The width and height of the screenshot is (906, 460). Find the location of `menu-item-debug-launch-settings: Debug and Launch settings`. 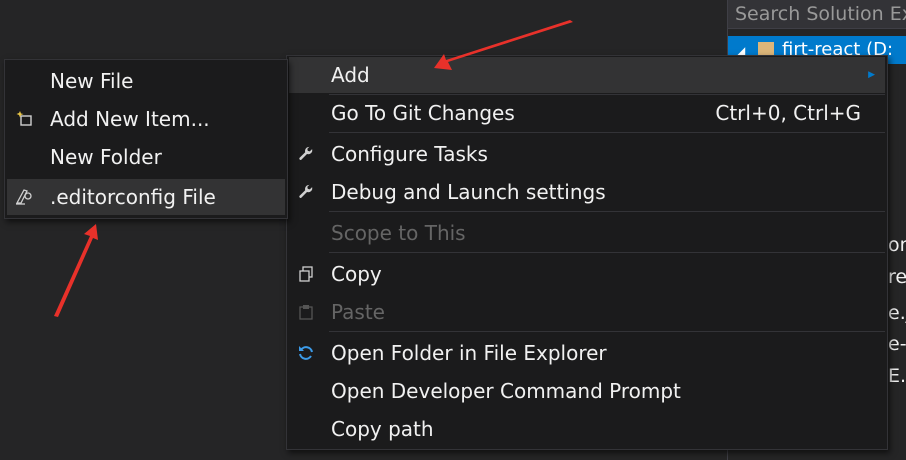

menu-item-debug-launch-settings: Debug and Launch settings is located at coordinates (587, 192).